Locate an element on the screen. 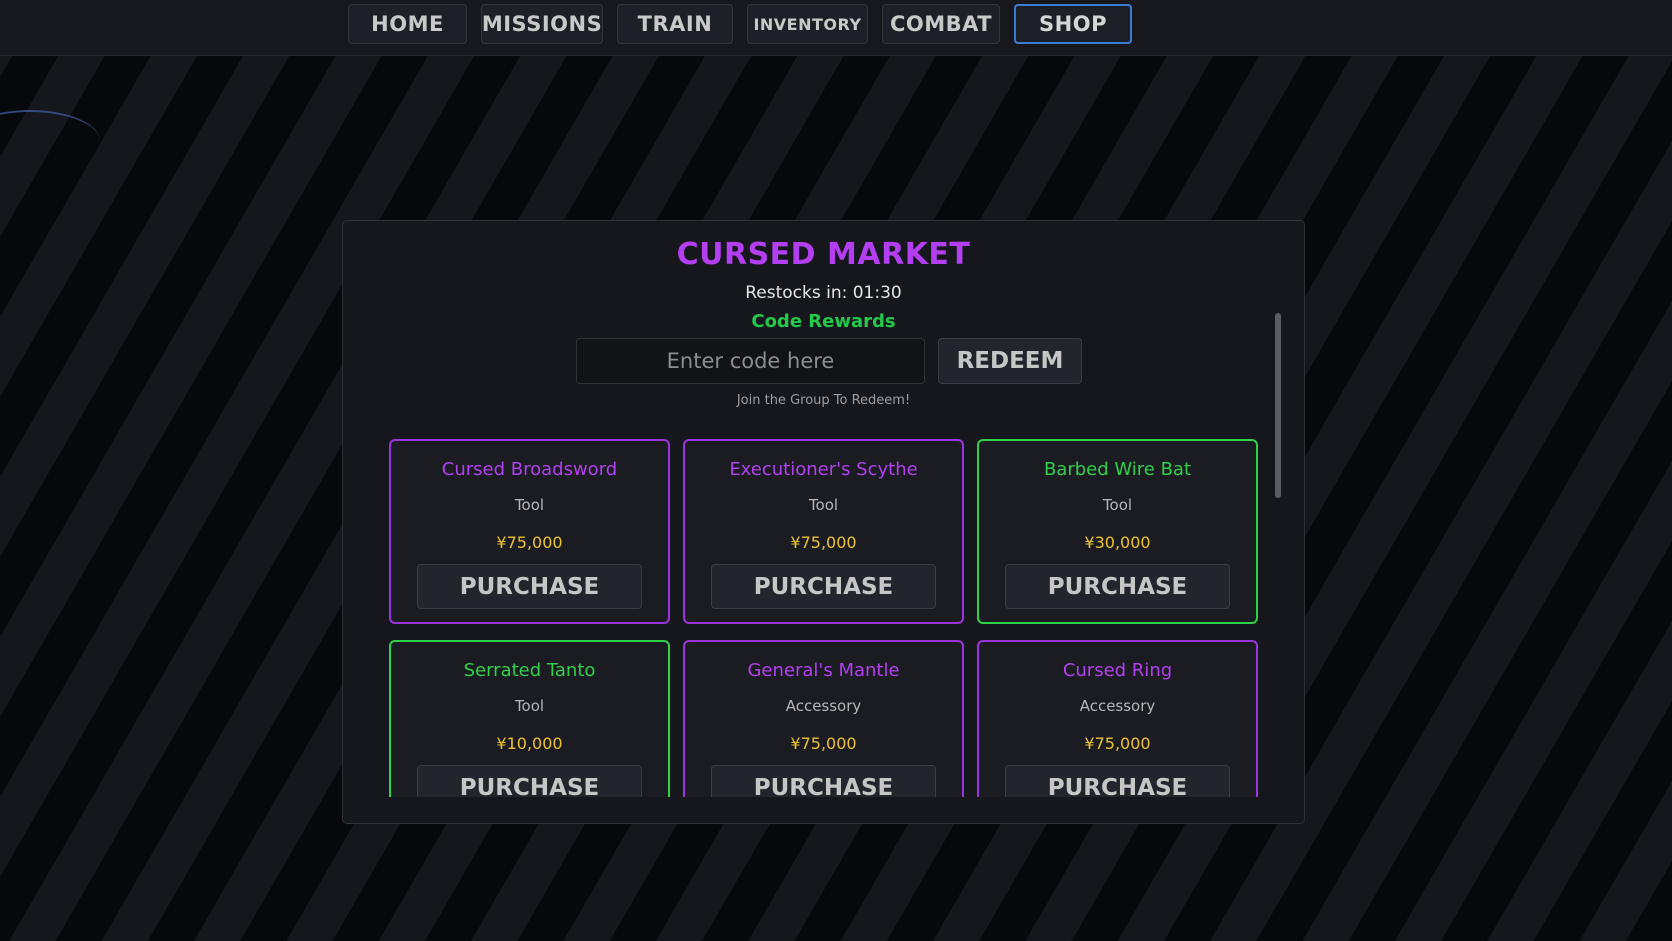  nav-inventory-button: INVENTORY is located at coordinates (807, 24).